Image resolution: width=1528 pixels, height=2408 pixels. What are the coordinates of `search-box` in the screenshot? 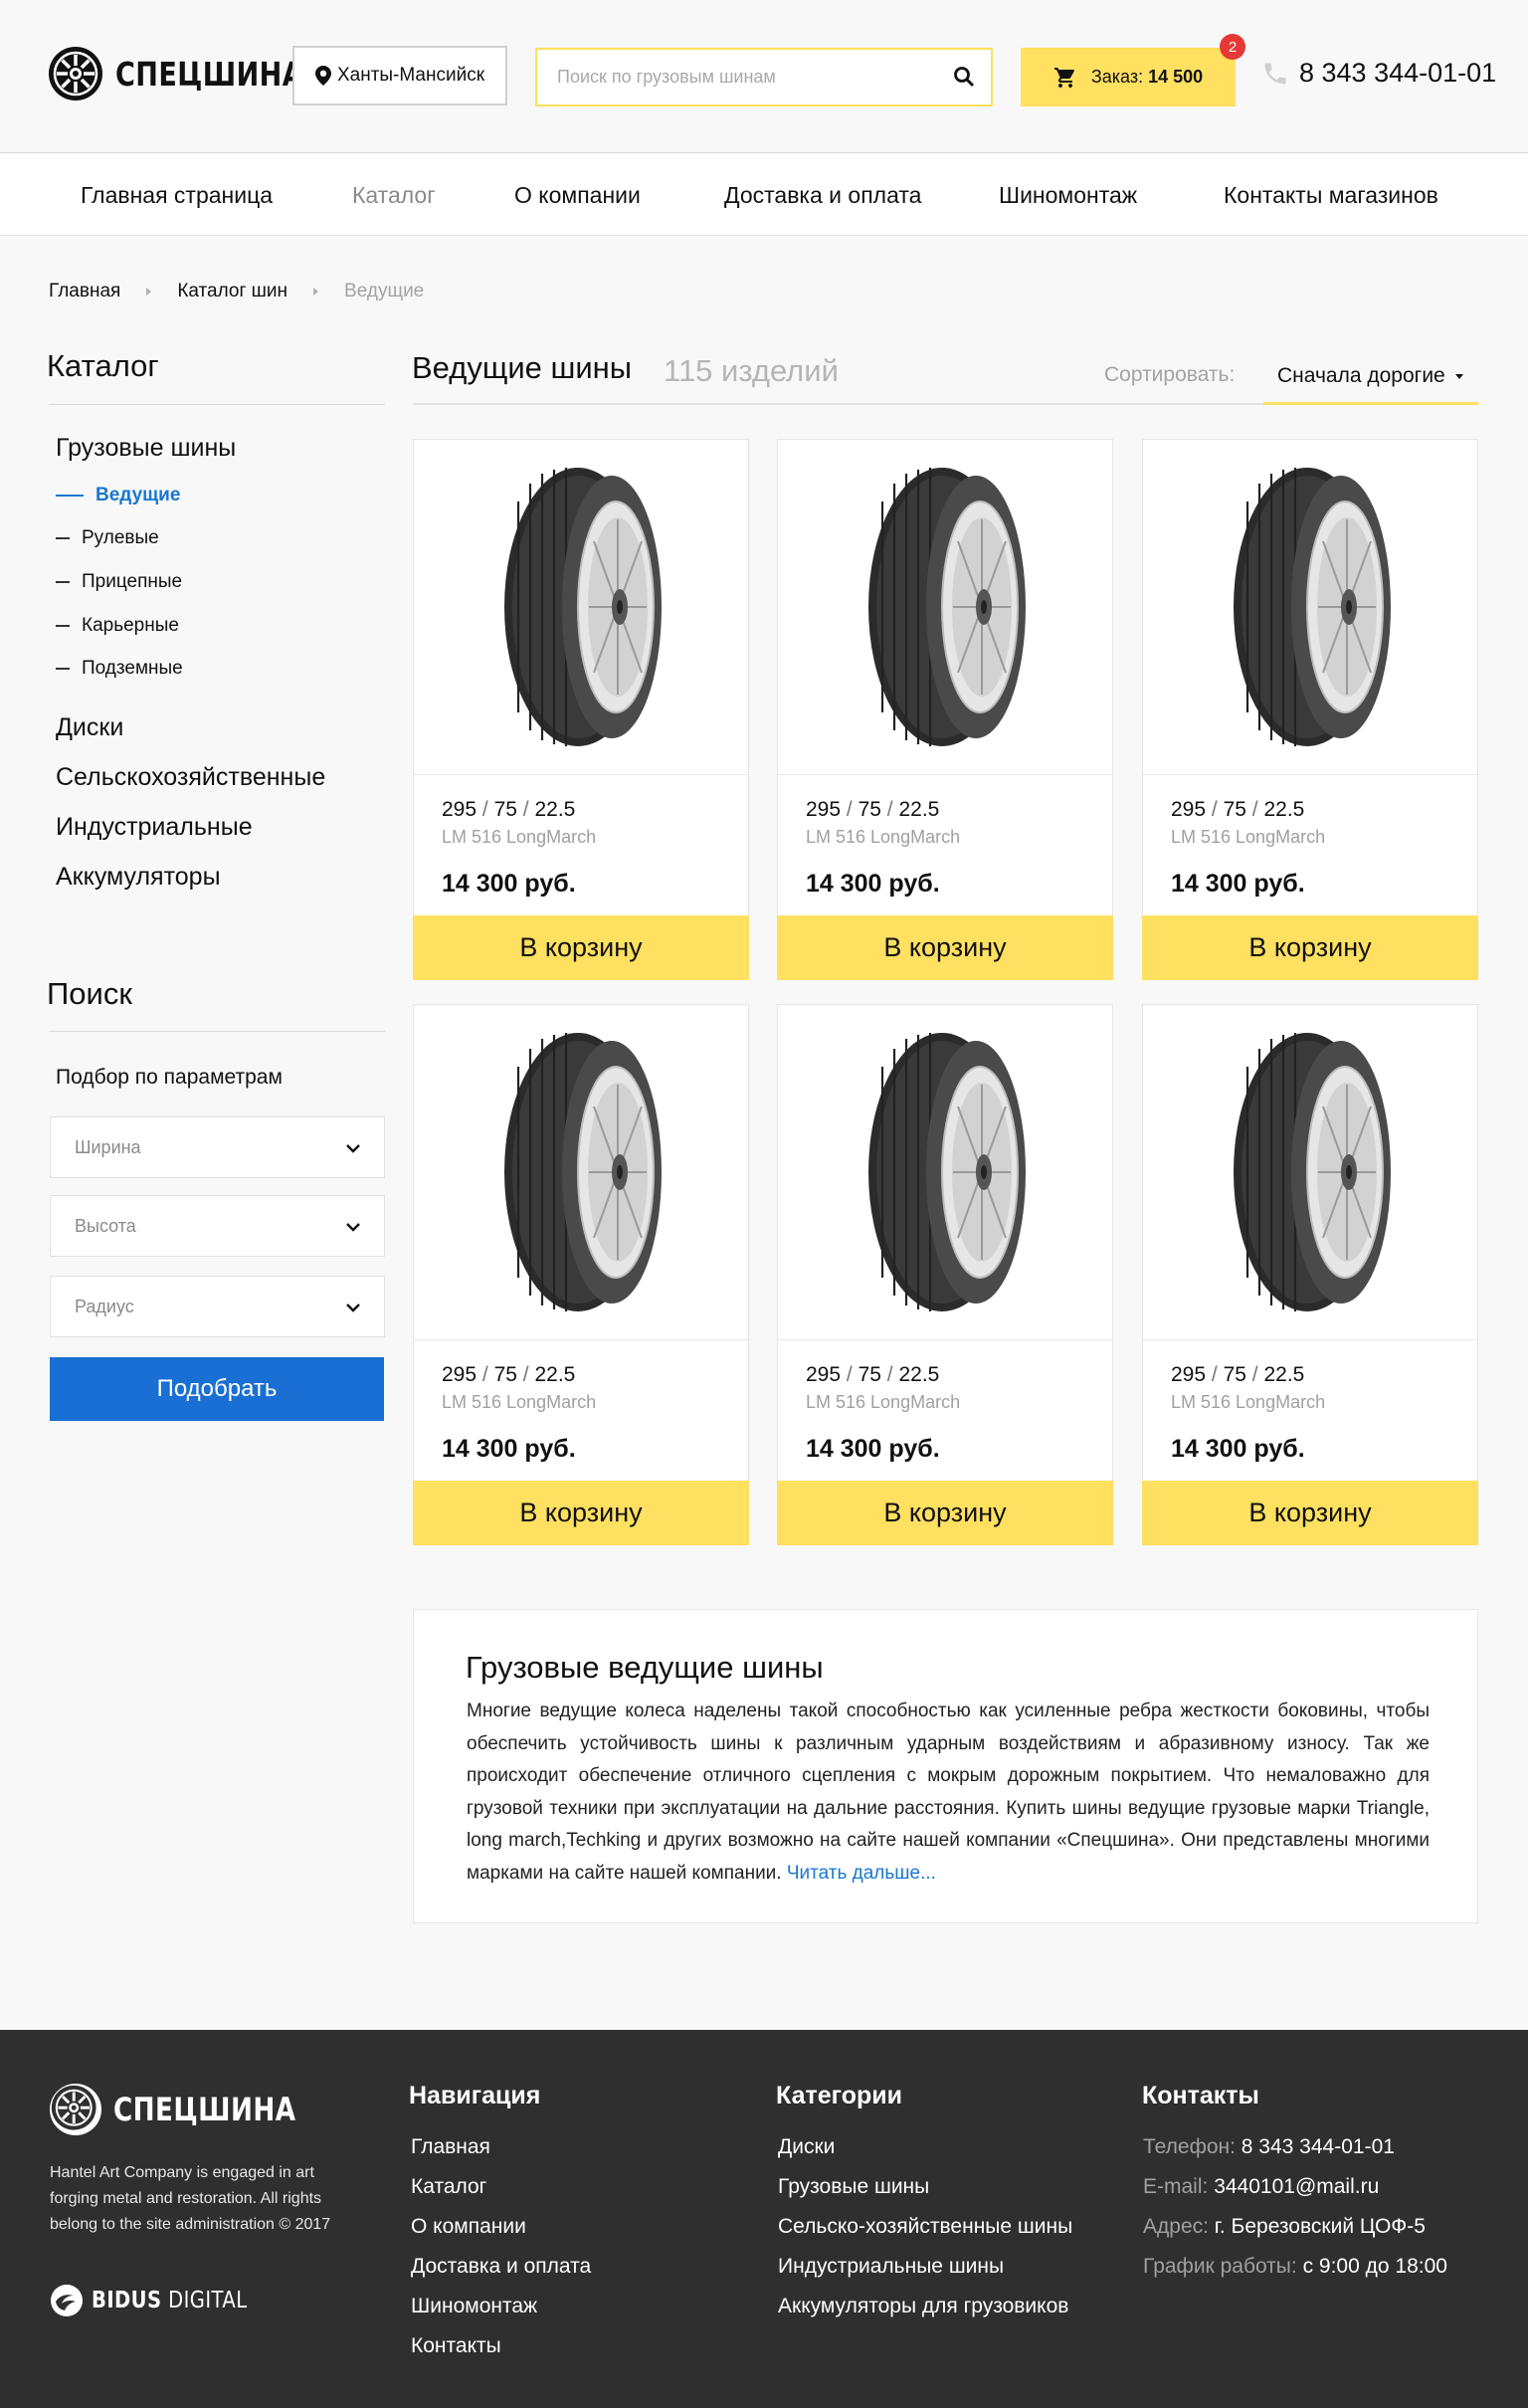 It's located at (764, 77).